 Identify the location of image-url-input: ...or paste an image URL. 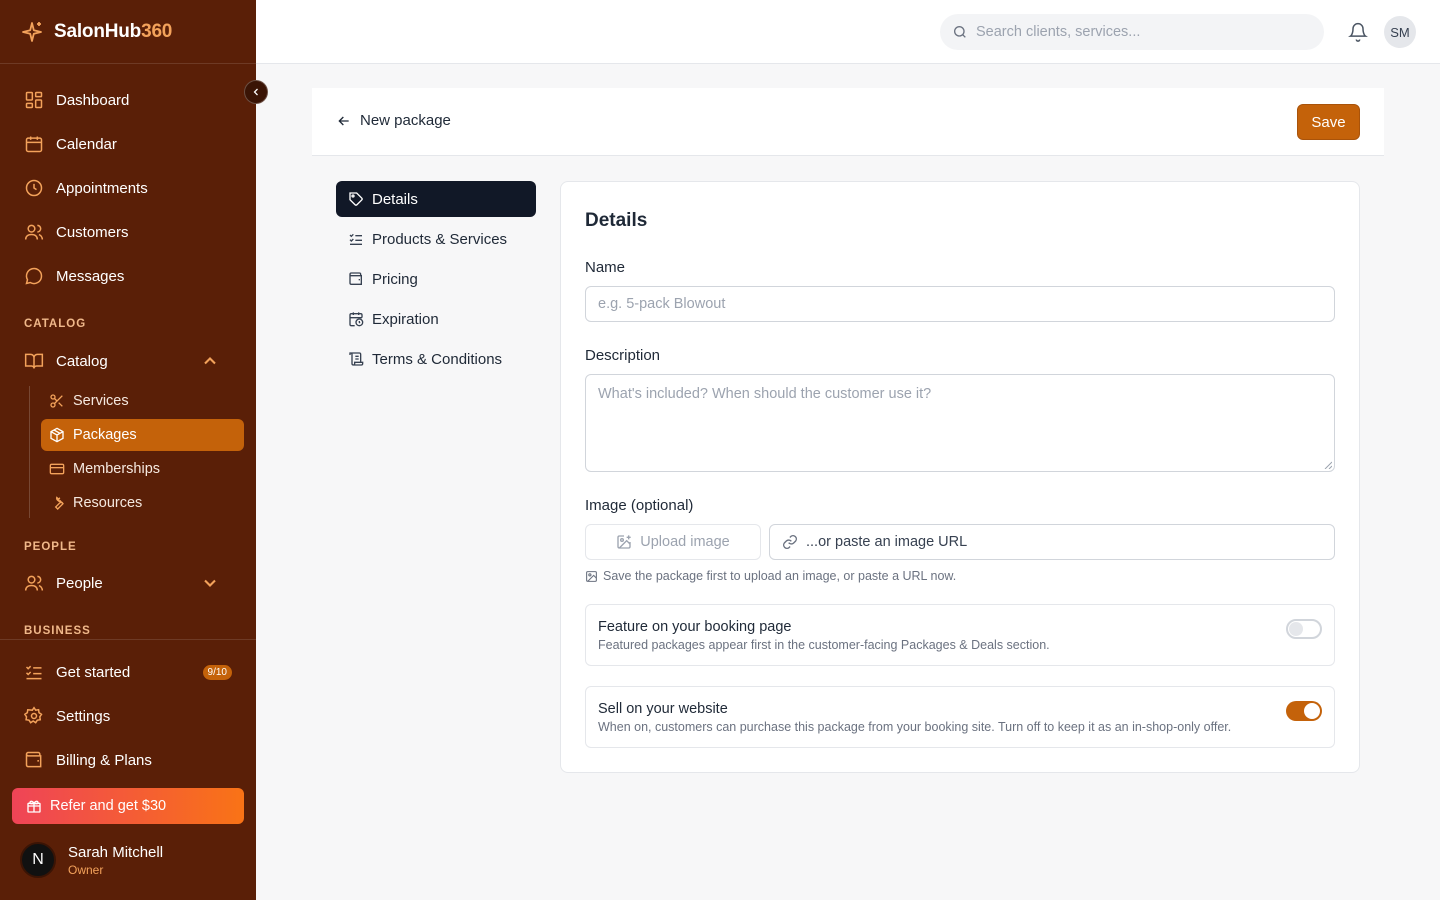
(1052, 542).